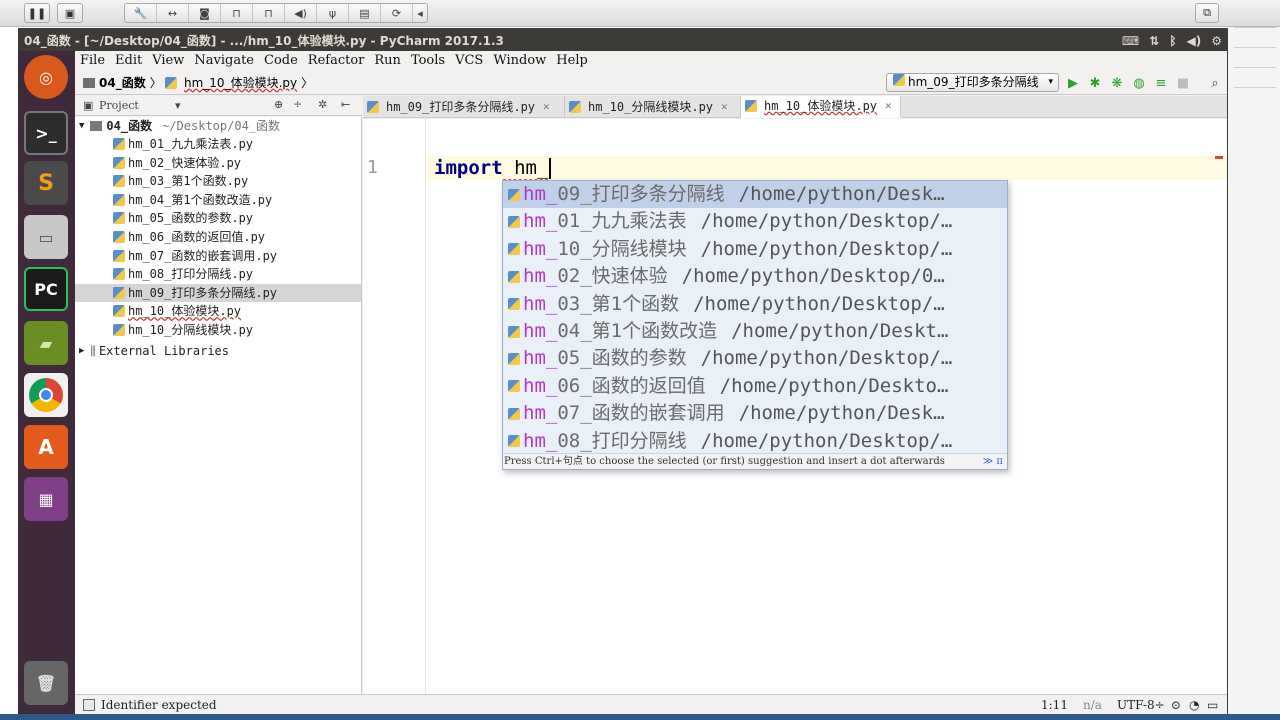 The height and width of the screenshot is (720, 1280). Describe the element at coordinates (46, 237) in the screenshot. I see `file-manager-icon: ▭` at that location.